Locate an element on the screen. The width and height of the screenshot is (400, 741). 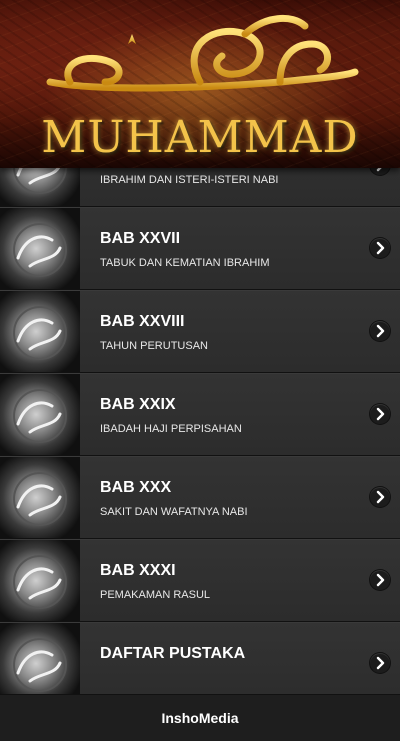
list-item: BAB XXIX IBADAH HAJI PERPISAHAN is located at coordinates (200, 414).